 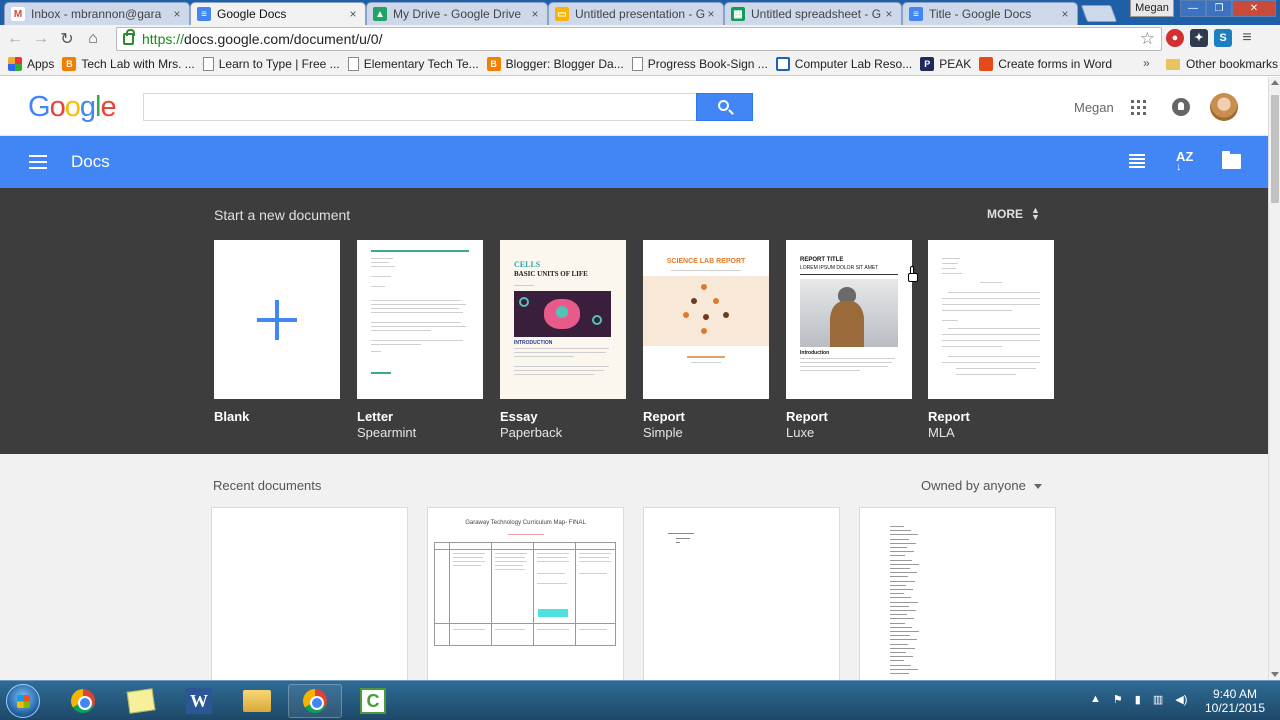 I want to click on close-window-button: ✕, so click(x=1254, y=8).